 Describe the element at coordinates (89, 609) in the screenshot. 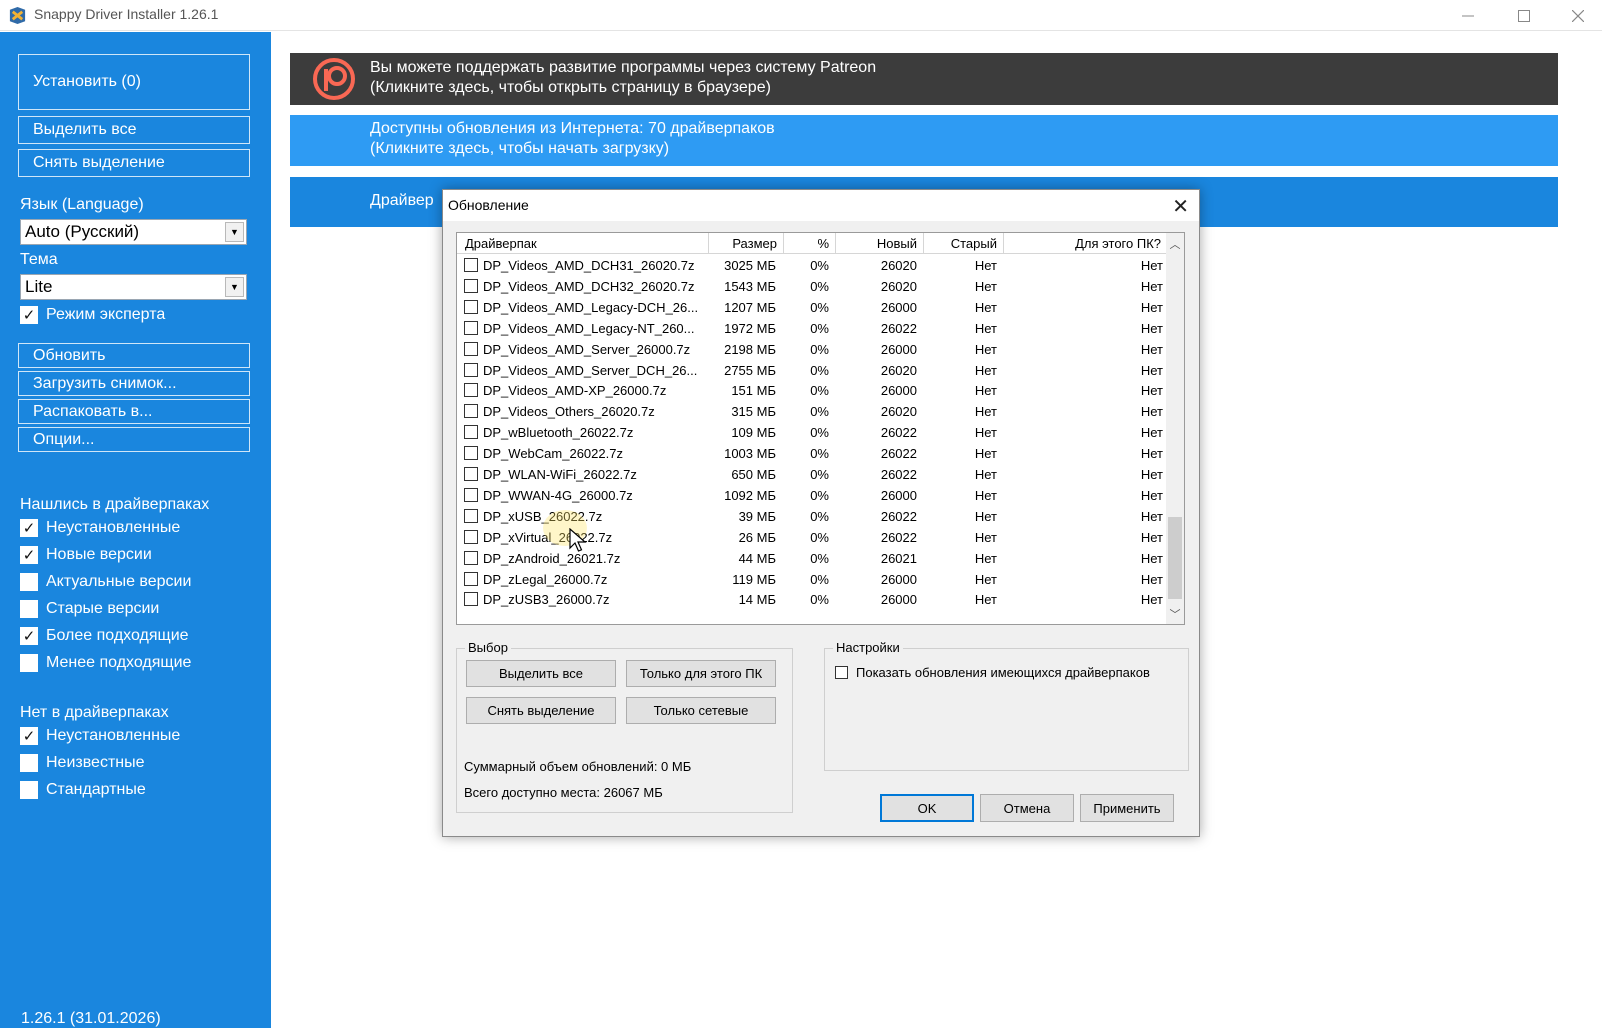

I see `found-filter-checkbox: Старые версии` at that location.